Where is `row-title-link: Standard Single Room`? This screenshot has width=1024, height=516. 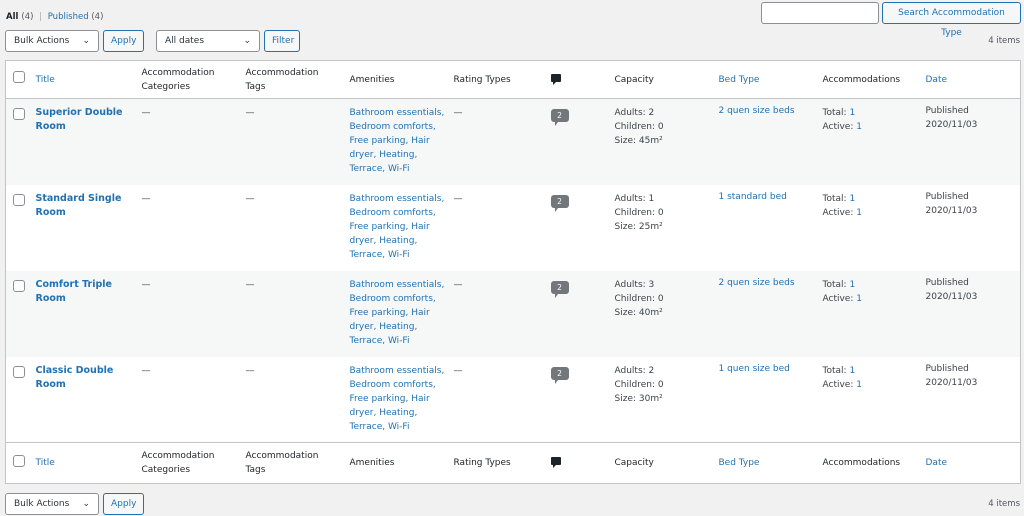 row-title-link: Standard Single Room is located at coordinates (79, 205).